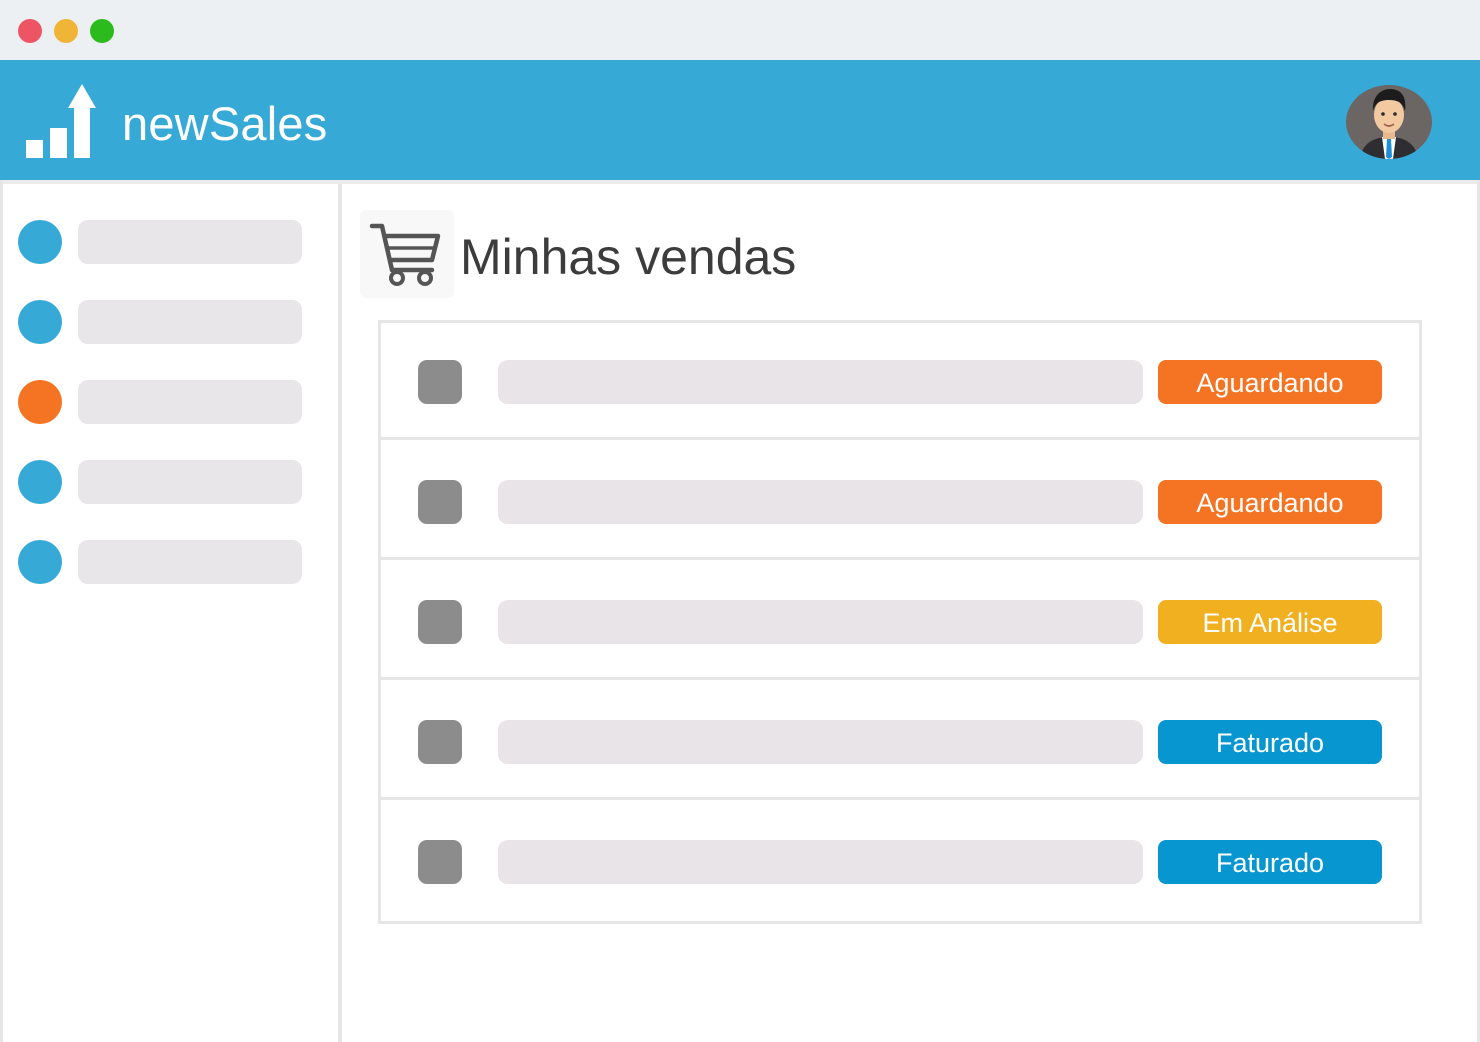  Describe the element at coordinates (740, 120) in the screenshot. I see `app-header: newSales` at that location.